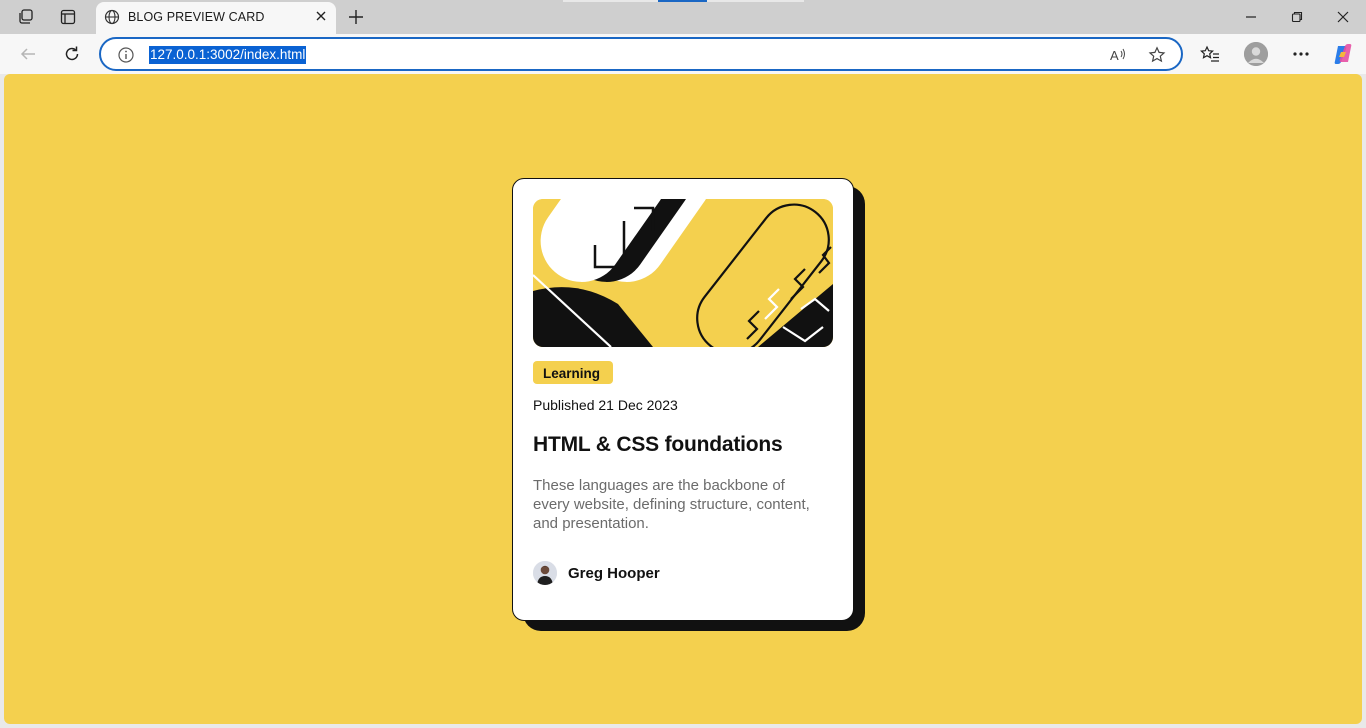 The image size is (1366, 728). I want to click on drag-indicator-active, so click(682, 1).